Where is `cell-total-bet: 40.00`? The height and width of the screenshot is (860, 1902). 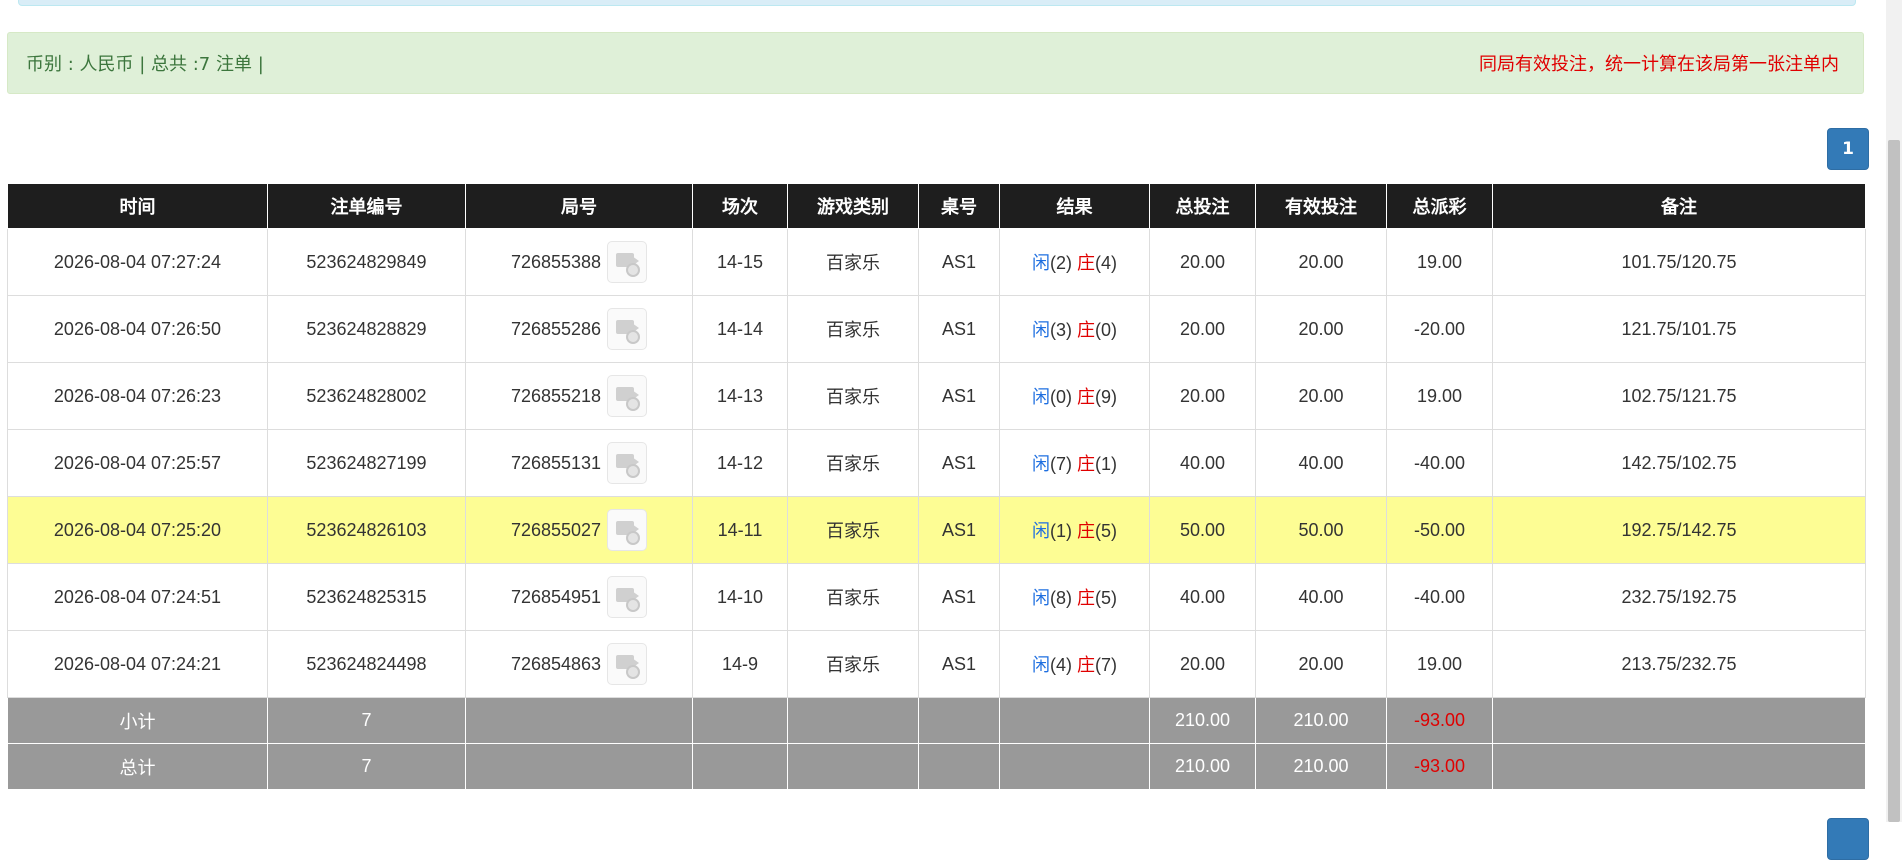 cell-total-bet: 40.00 is located at coordinates (1202, 463).